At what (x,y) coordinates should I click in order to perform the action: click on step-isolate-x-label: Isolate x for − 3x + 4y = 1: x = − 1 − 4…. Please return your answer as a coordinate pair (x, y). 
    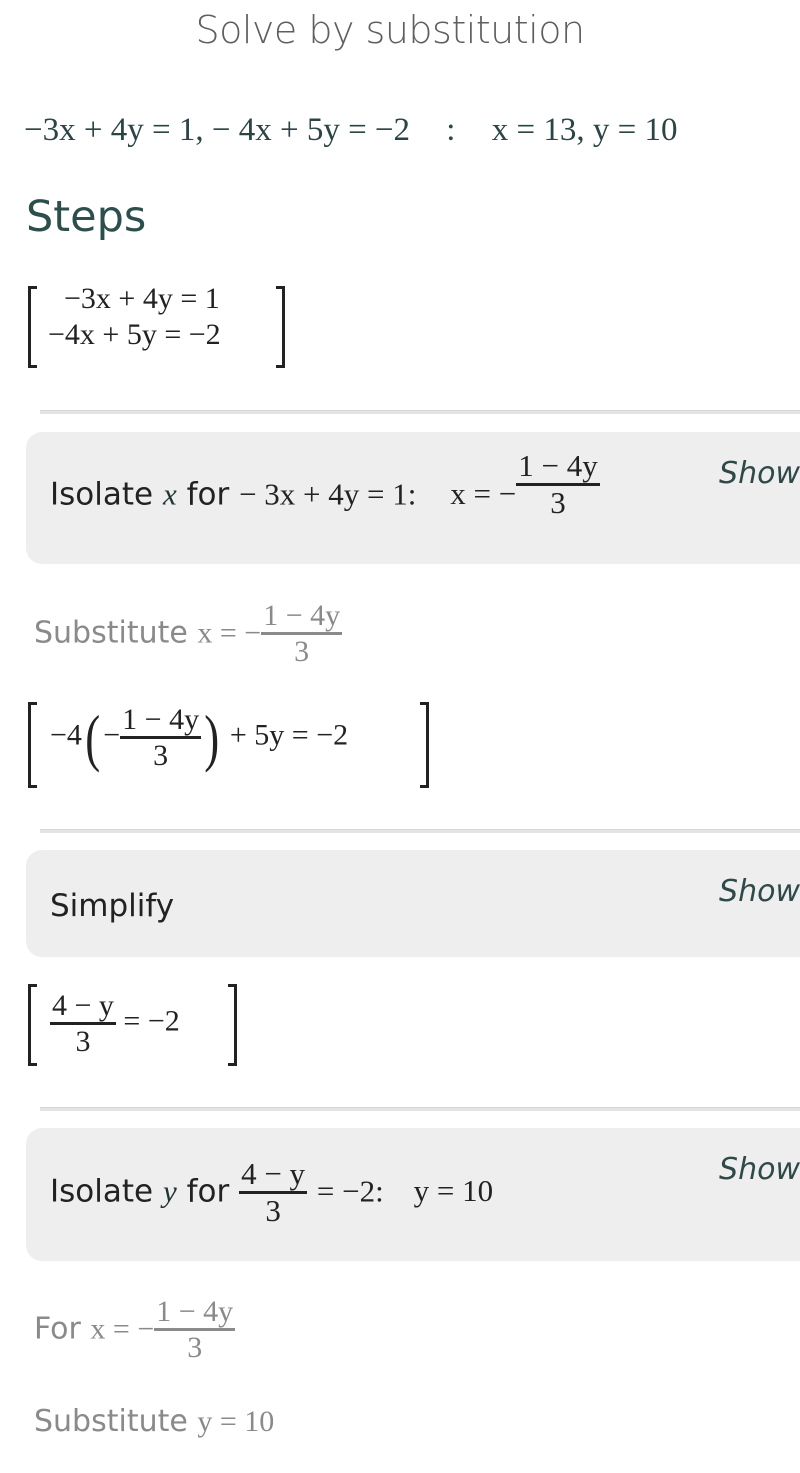
    Looking at the image, I should click on (325, 484).